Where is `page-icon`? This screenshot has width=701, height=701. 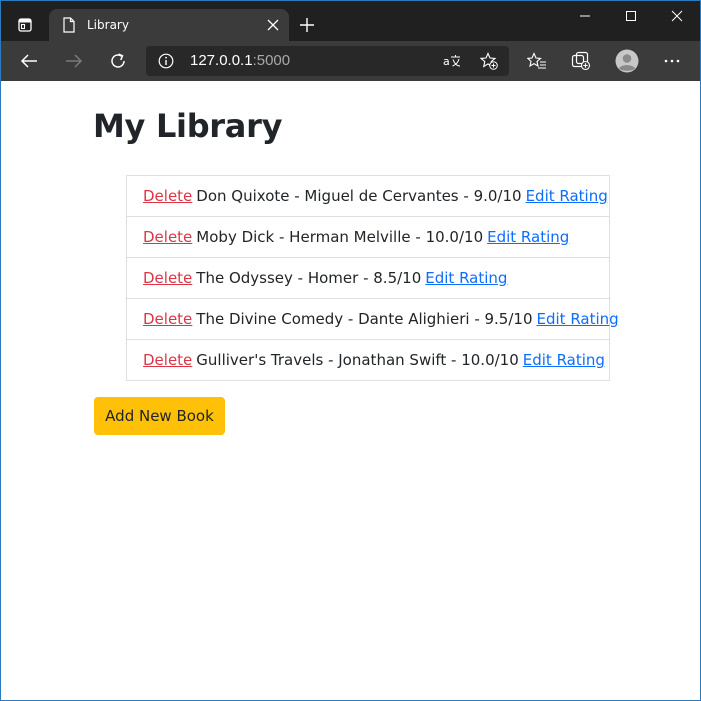 page-icon is located at coordinates (69, 25).